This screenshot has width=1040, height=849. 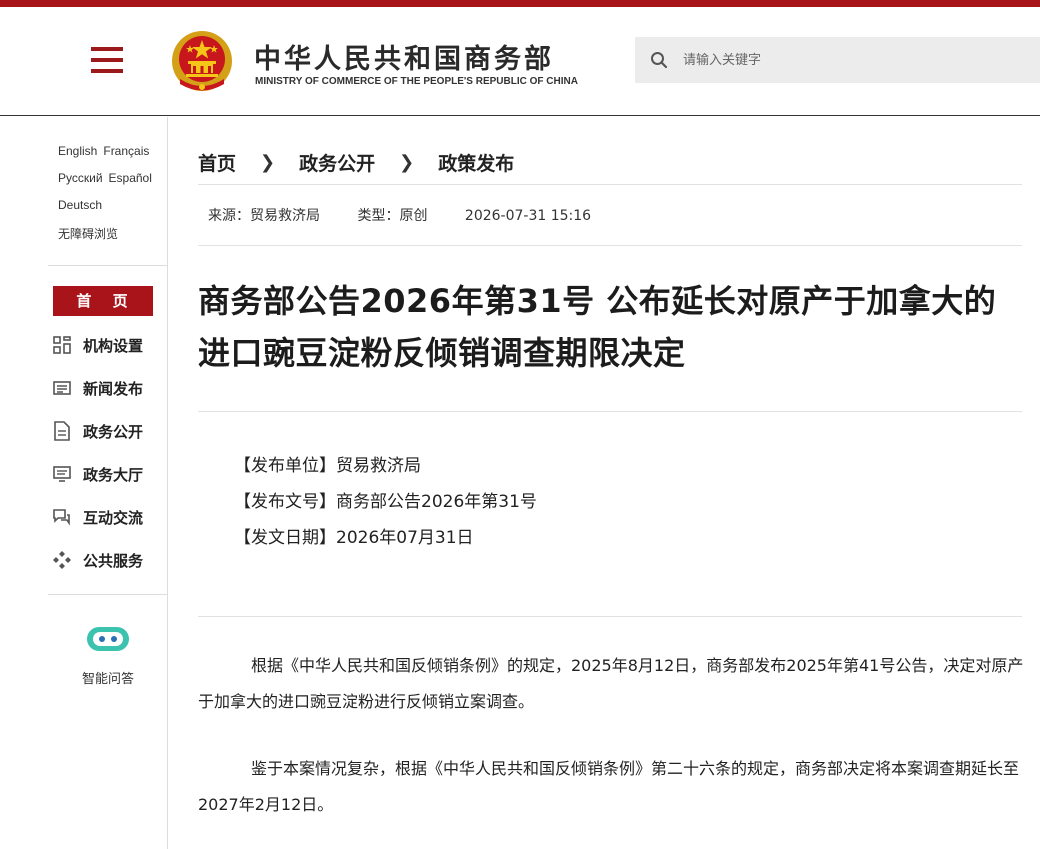 I want to click on public-service-icon, so click(x=62, y=560).